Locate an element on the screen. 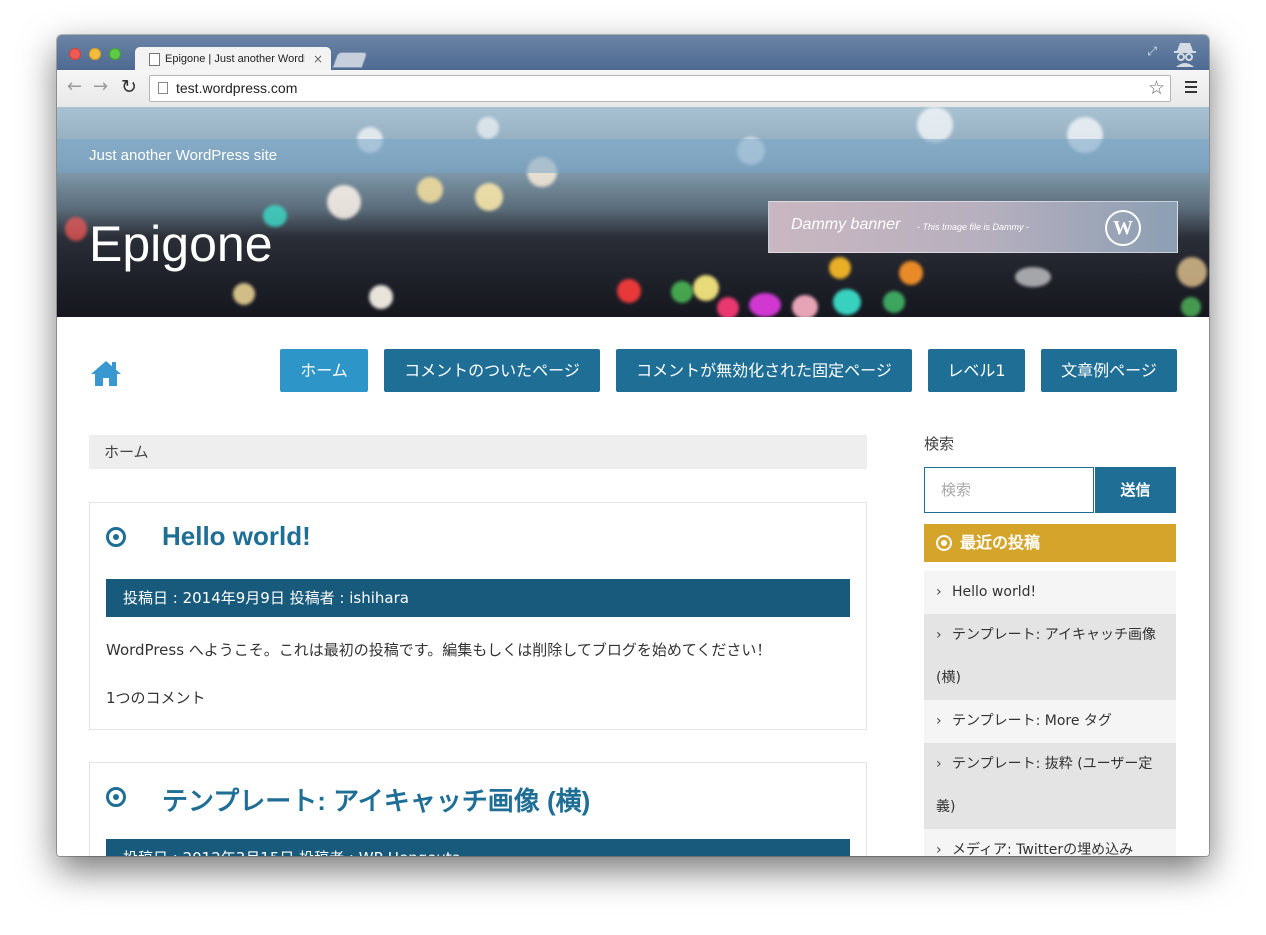 Image resolution: width=1266 pixels, height=935 pixels. forward-button: → is located at coordinates (100, 87).